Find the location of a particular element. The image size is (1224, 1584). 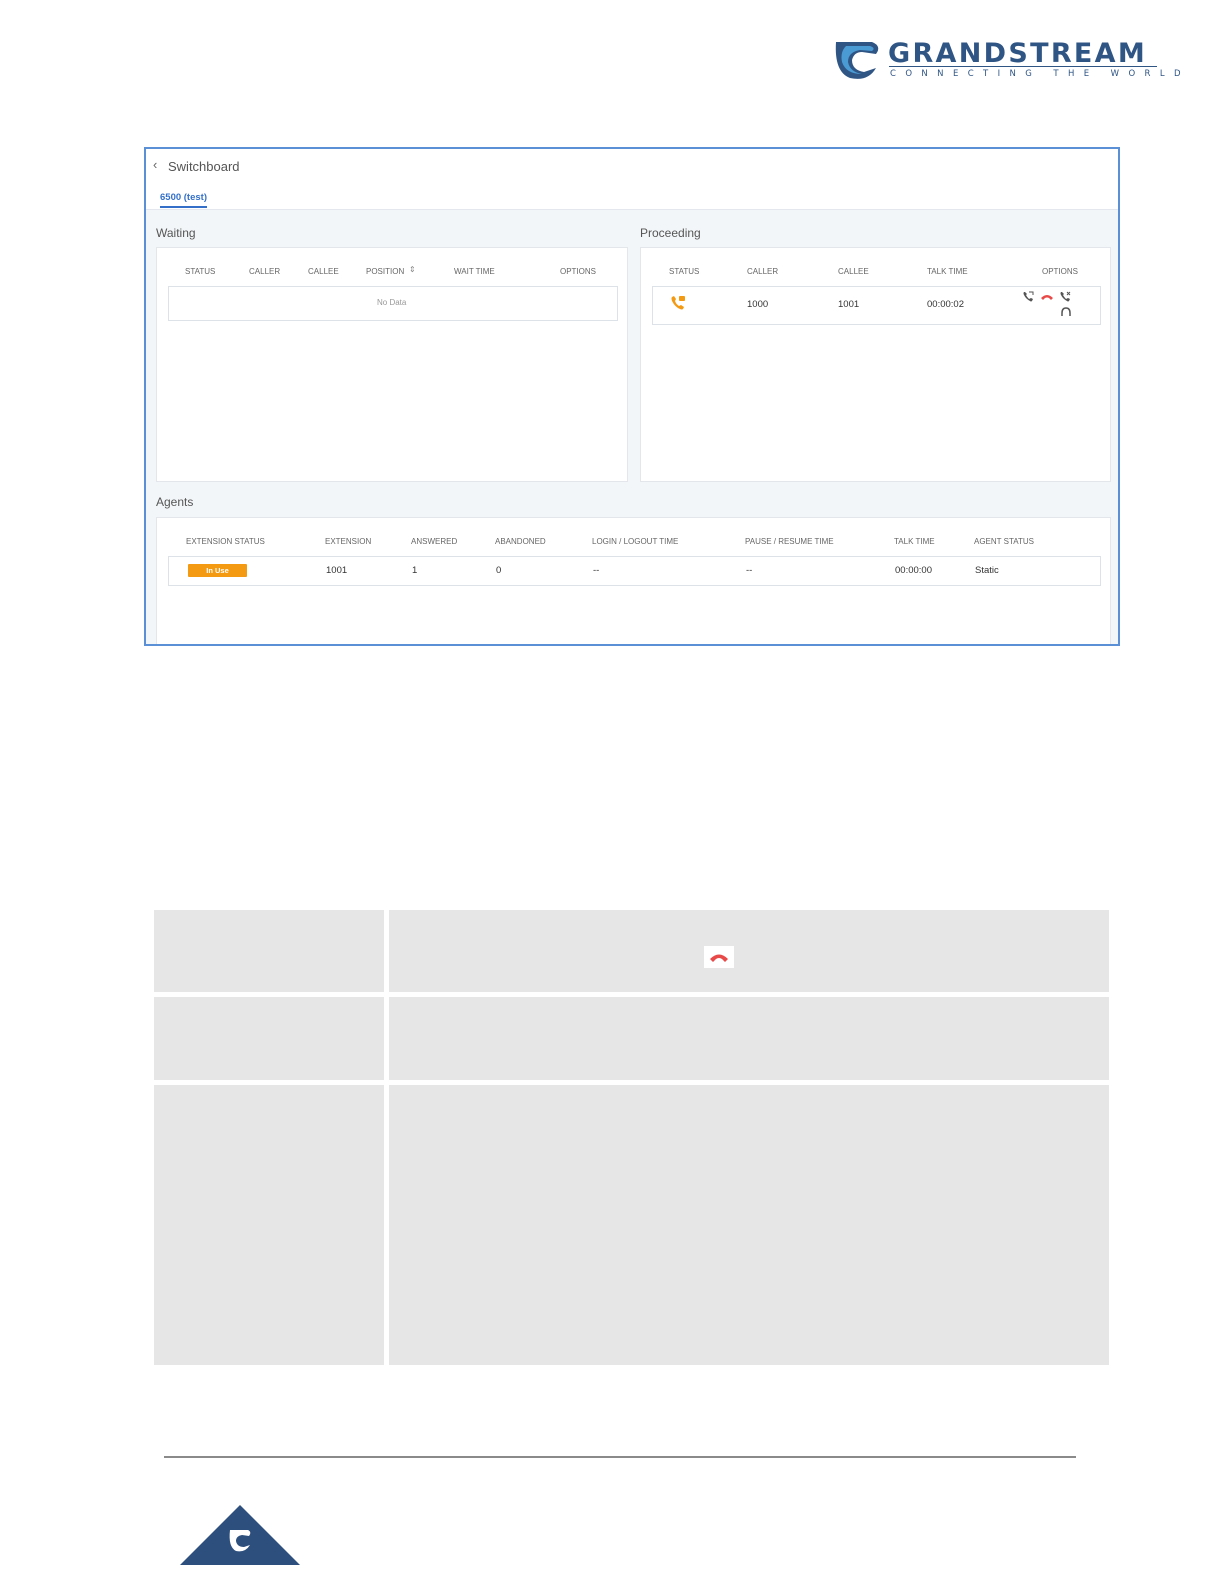

agents-header-answered: ANSWERED is located at coordinates (434, 541).